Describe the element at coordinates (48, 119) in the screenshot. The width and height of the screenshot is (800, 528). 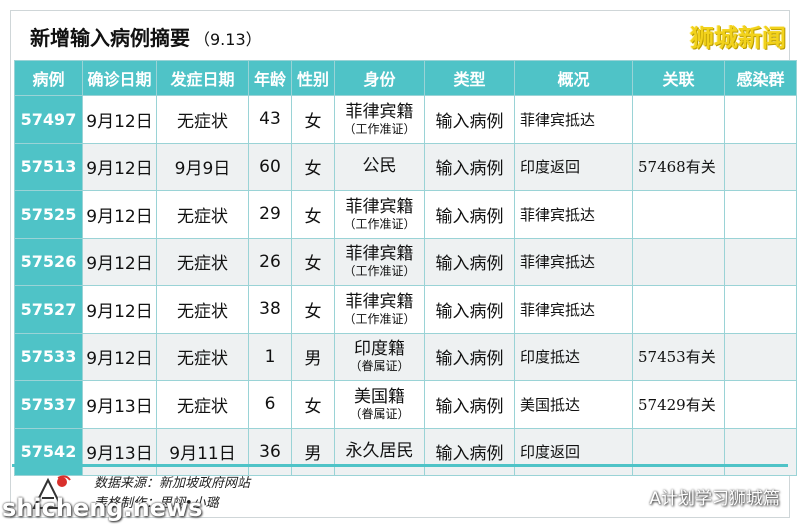
I see `case-id-cell: 57497` at that location.